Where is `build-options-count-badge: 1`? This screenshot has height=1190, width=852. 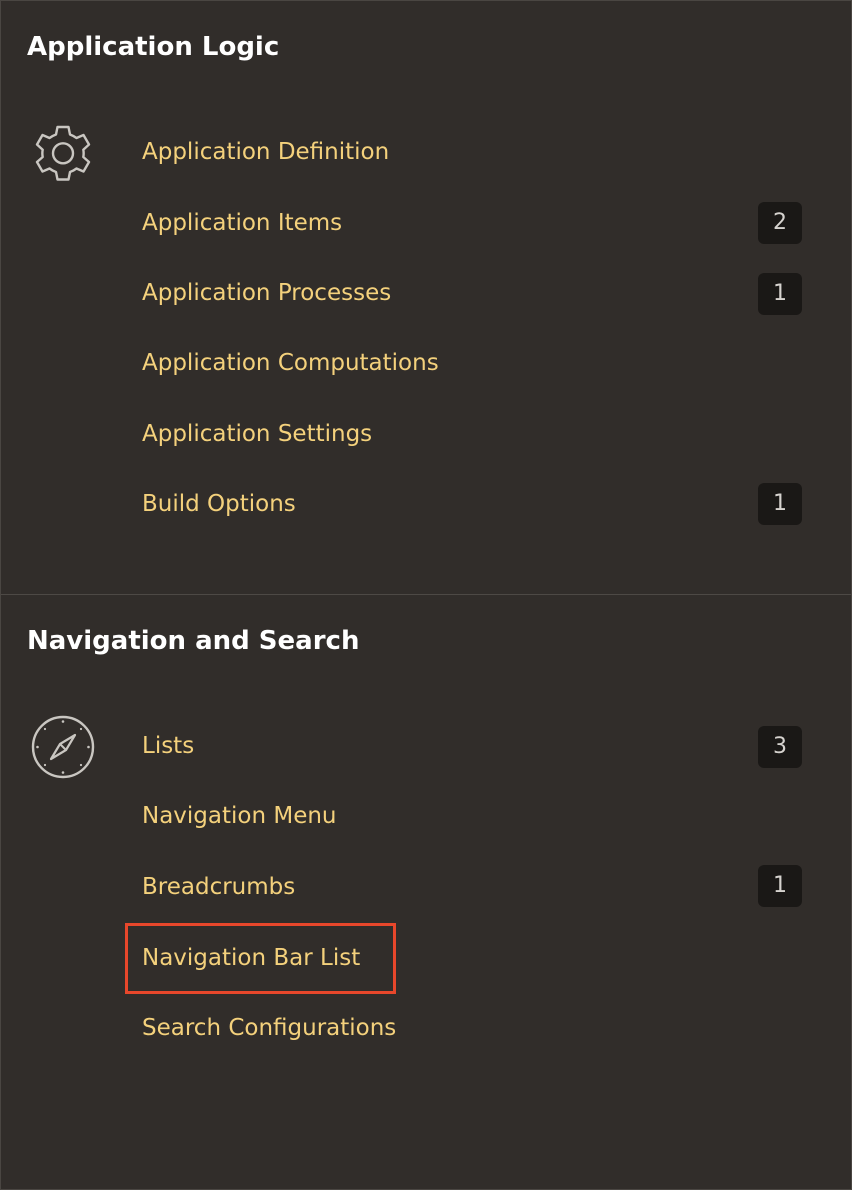 build-options-count-badge: 1 is located at coordinates (780, 504).